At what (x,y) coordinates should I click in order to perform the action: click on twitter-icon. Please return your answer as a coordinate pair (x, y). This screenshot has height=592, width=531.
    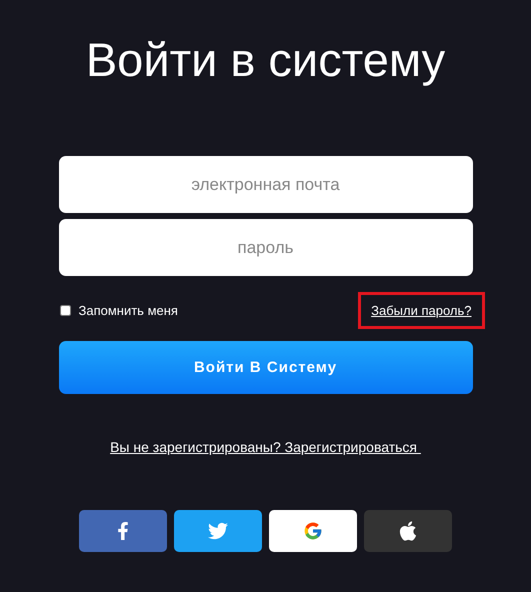
    Looking at the image, I should click on (218, 531).